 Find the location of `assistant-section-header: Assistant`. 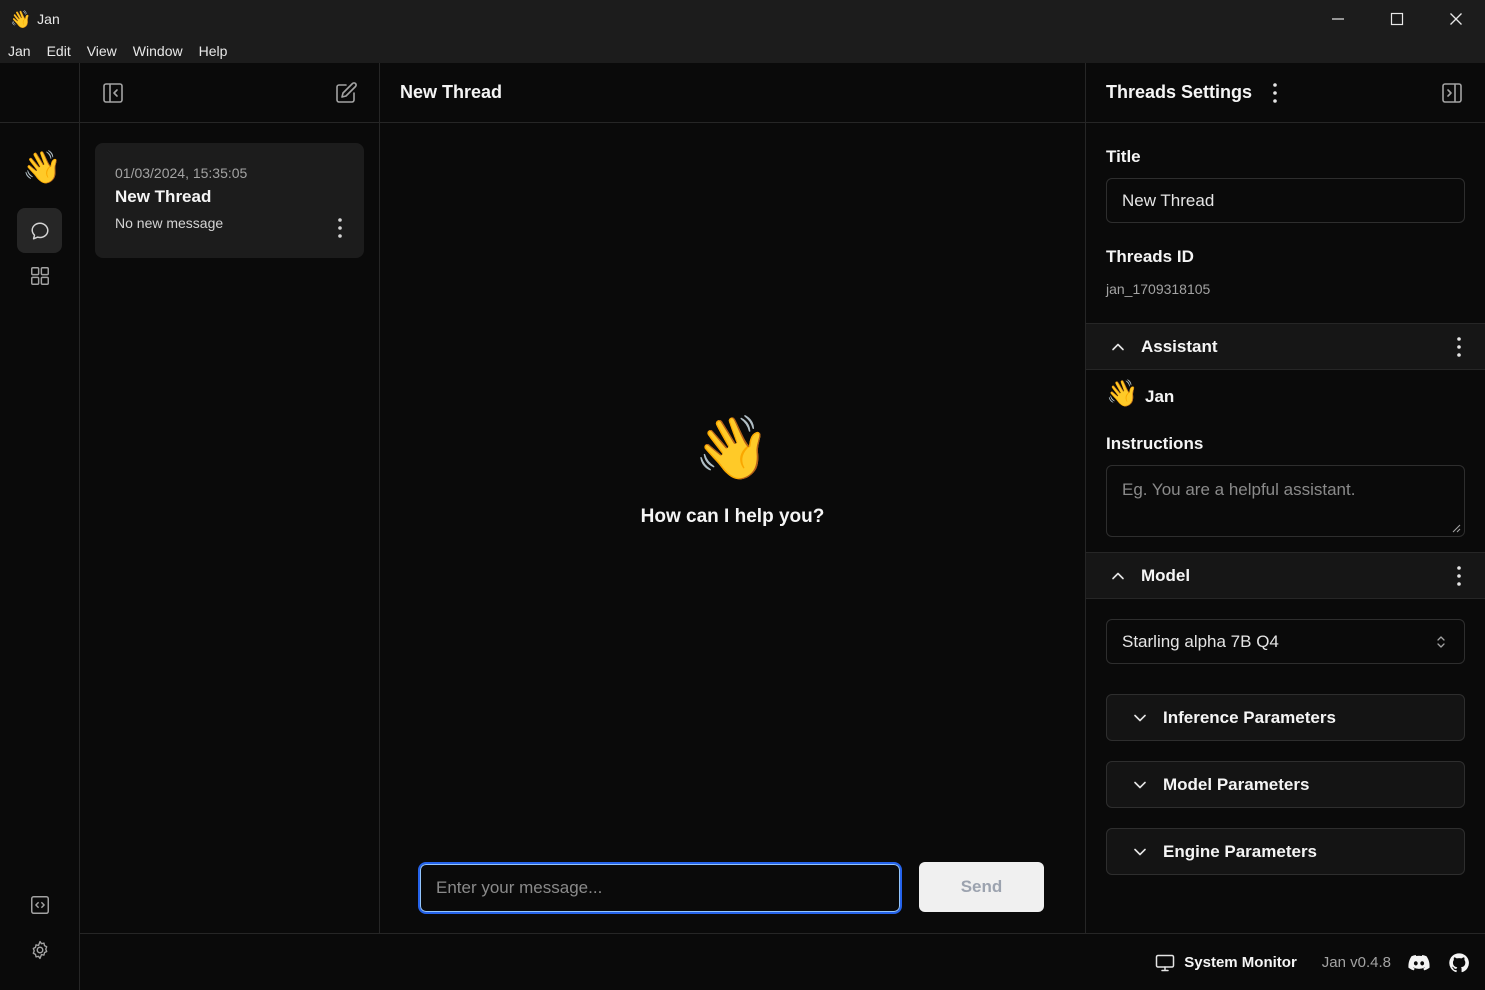

assistant-section-header: Assistant is located at coordinates (1285, 346).